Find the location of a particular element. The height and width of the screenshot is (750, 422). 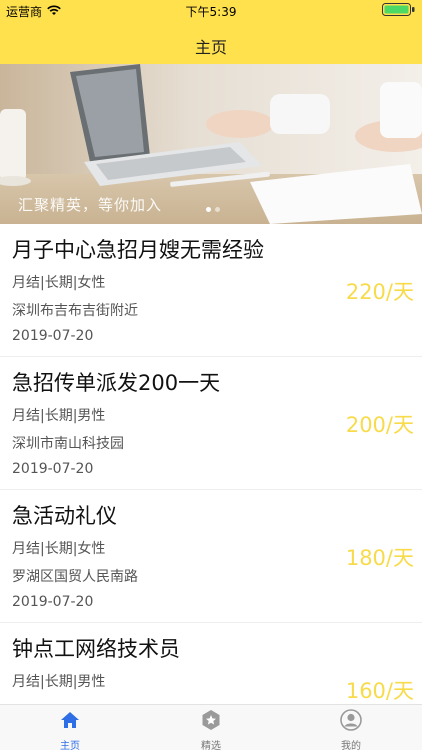

banner-caption: 汇聚精英，等你加入 is located at coordinates (90, 205).